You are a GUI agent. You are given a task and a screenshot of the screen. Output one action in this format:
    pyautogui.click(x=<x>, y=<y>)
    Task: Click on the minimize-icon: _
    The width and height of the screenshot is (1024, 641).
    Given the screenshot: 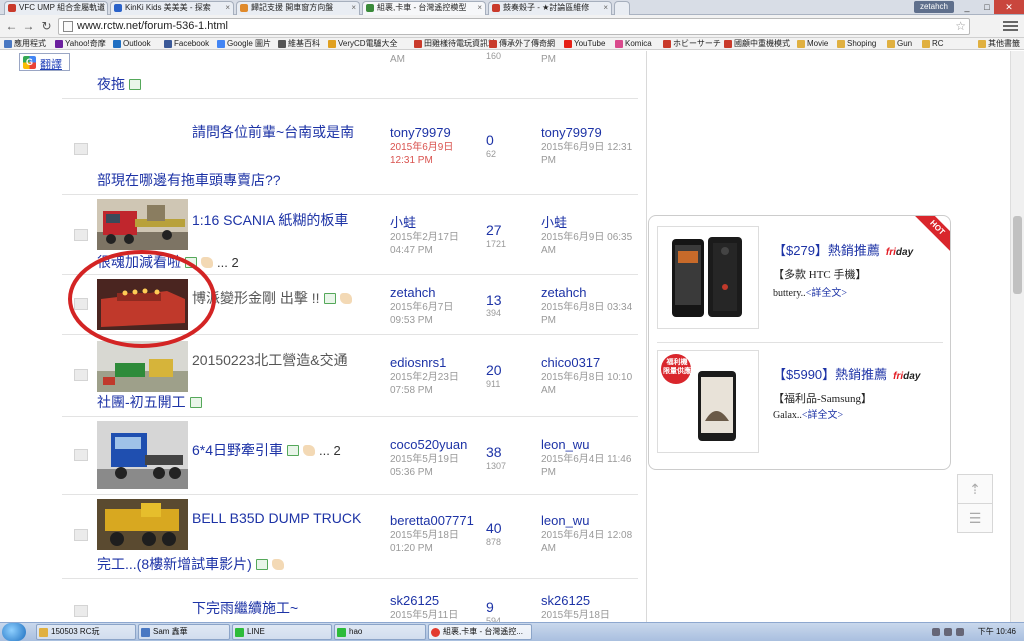 What is the action you would take?
    pyautogui.click(x=967, y=7)
    